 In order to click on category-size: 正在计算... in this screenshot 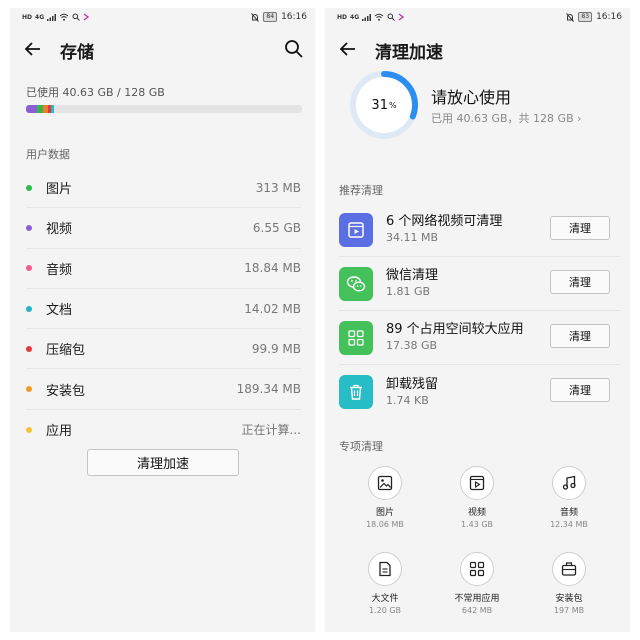, I will do `click(271, 430)`.